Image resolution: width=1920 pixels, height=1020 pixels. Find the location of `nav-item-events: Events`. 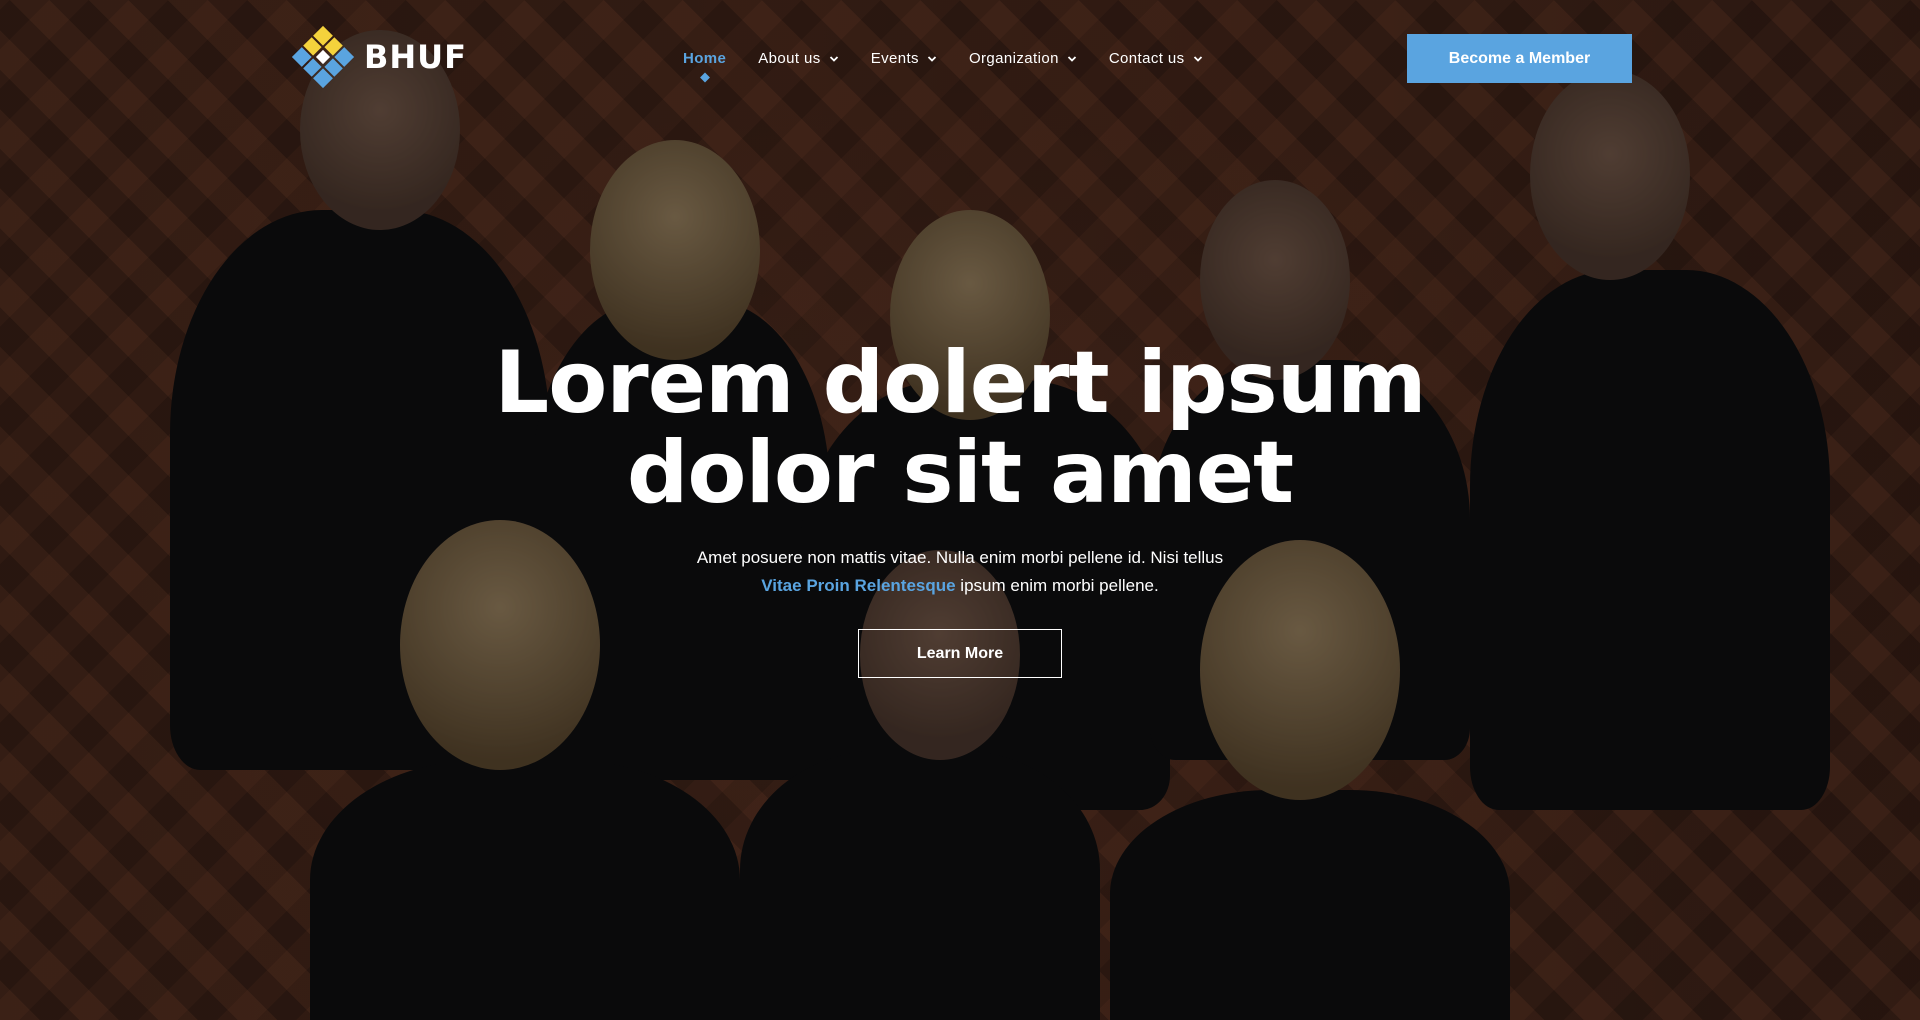

nav-item-events: Events is located at coordinates (904, 58).